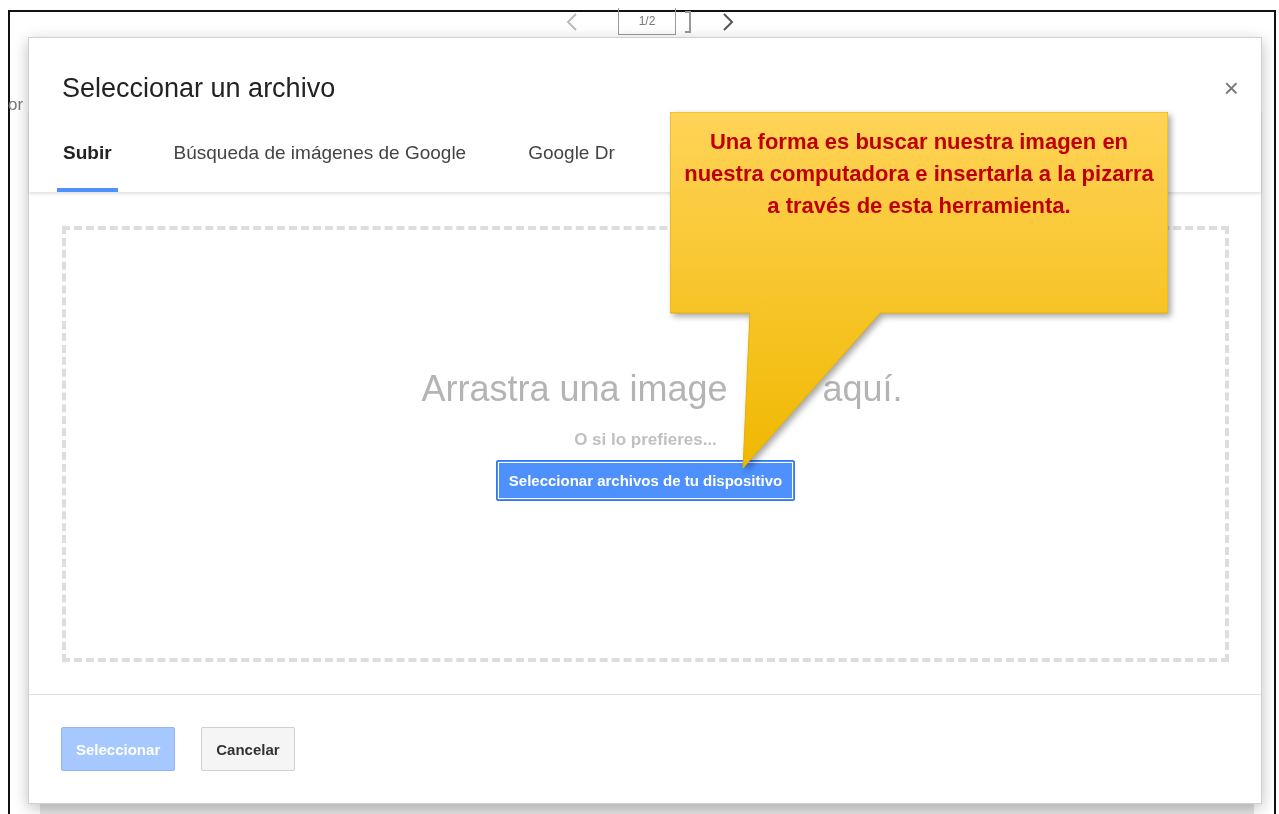 This screenshot has width=1279, height=814. Describe the element at coordinates (571, 167) in the screenshot. I see `tab: Google Dr` at that location.